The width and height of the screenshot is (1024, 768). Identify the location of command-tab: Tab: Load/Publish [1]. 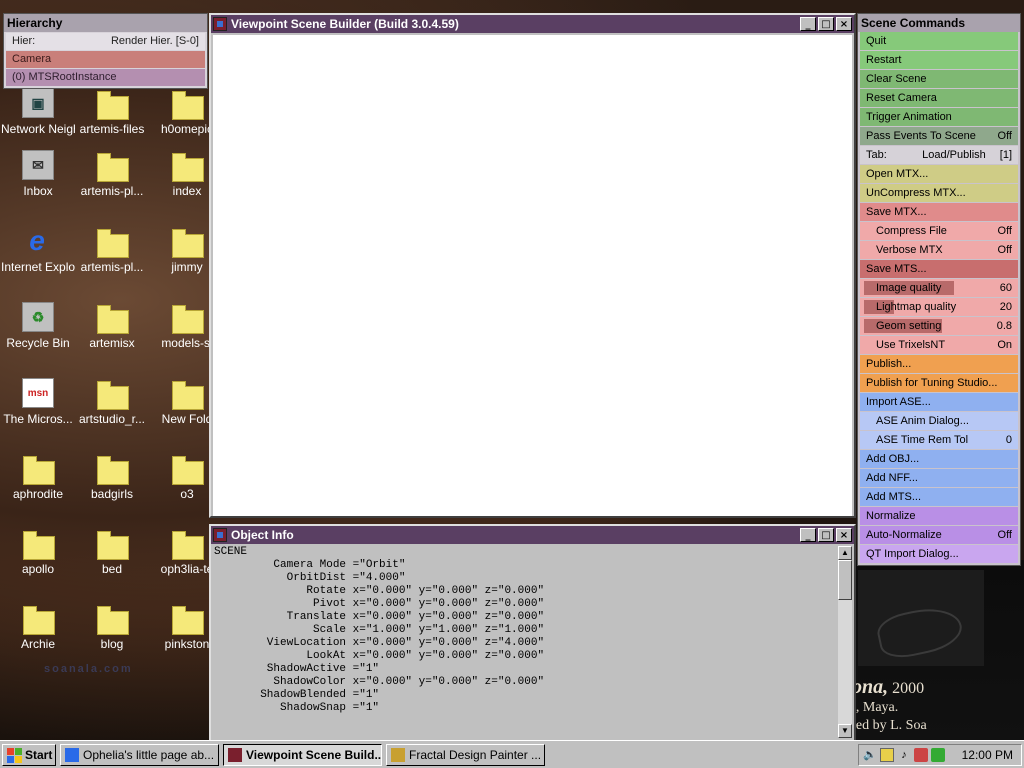
(939, 155).